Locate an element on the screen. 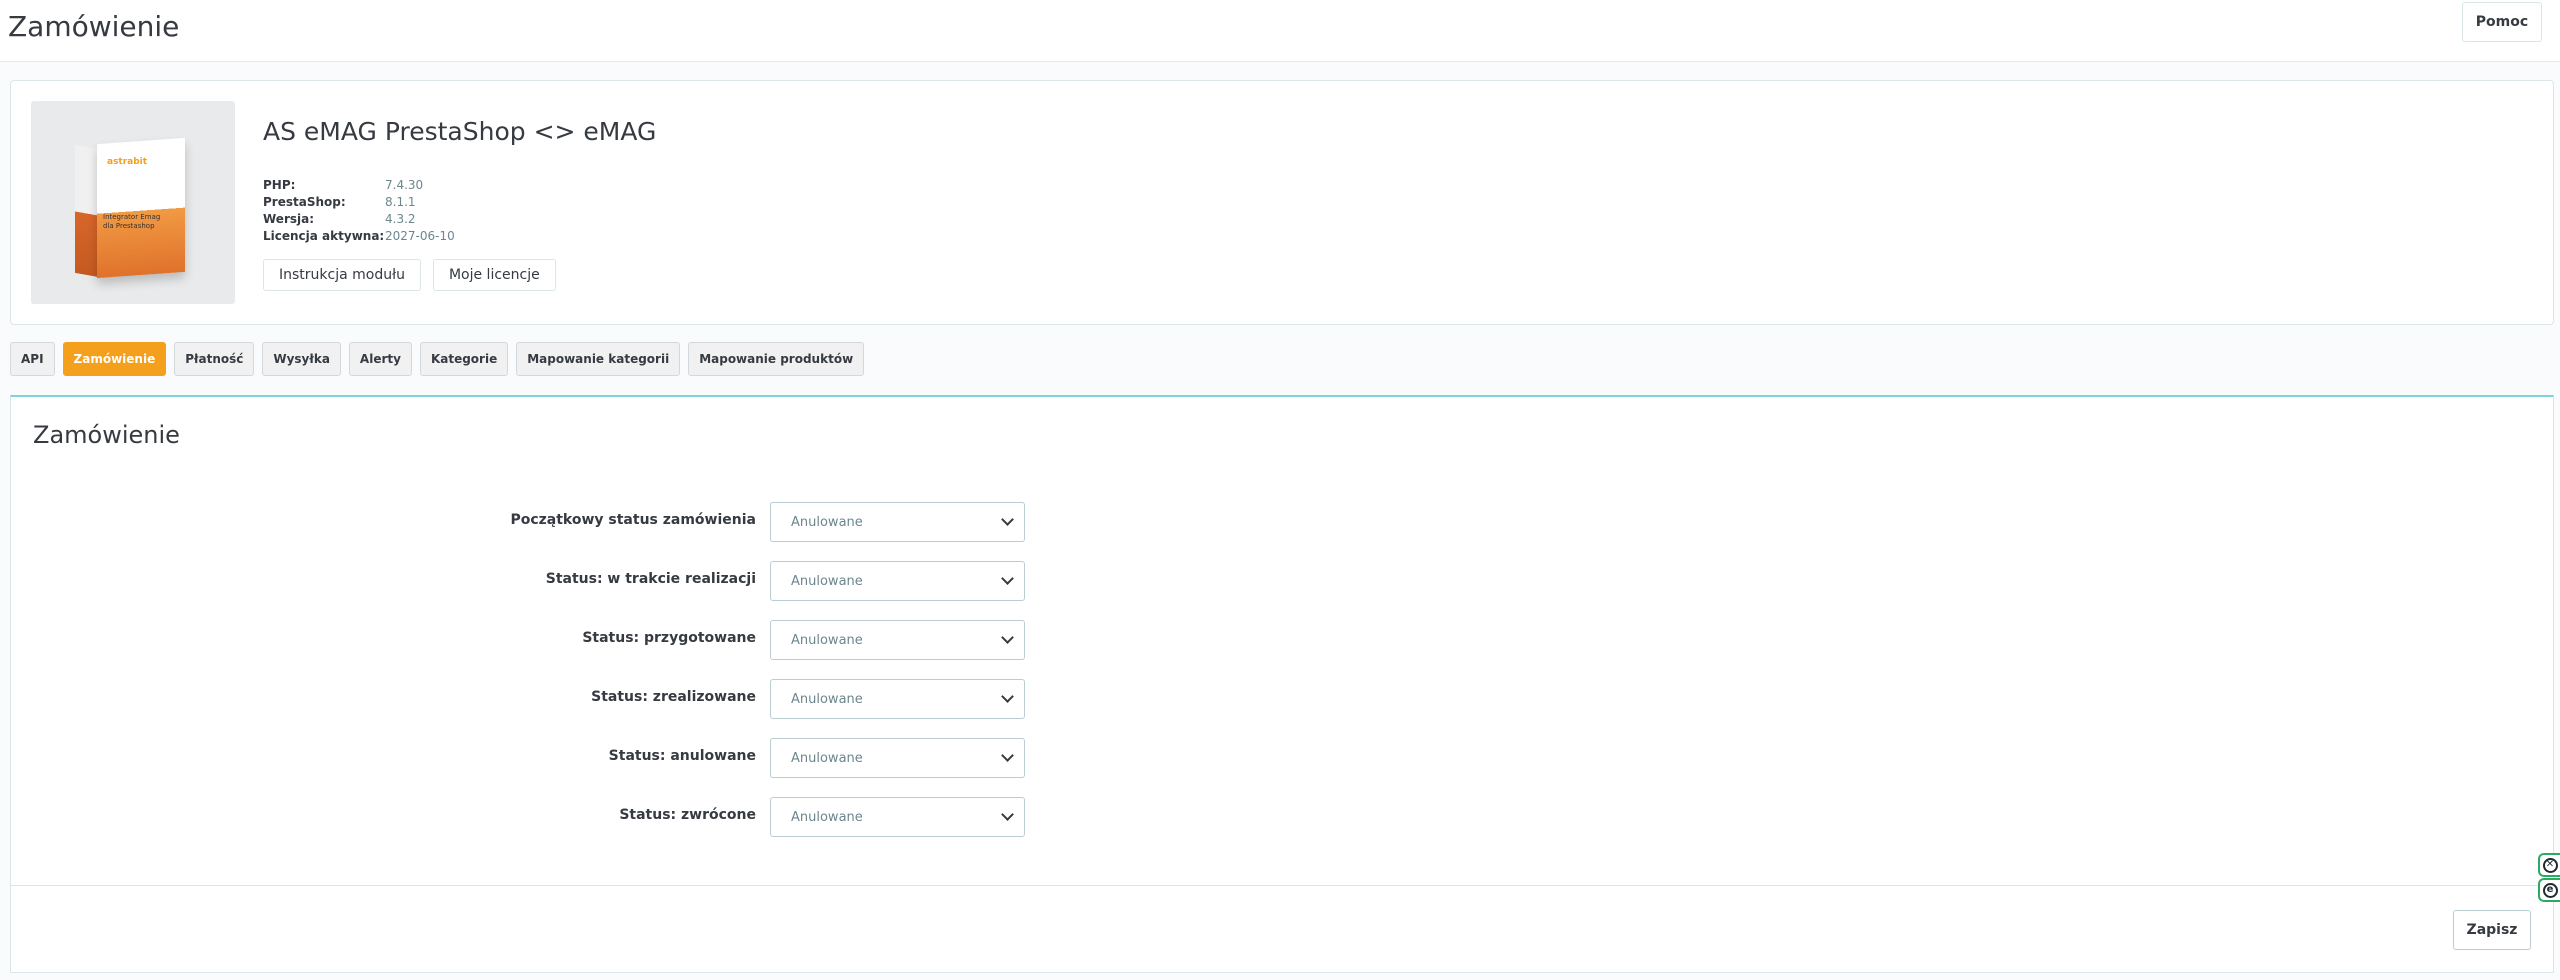  close-icon: ✕ is located at coordinates (2550, 865).